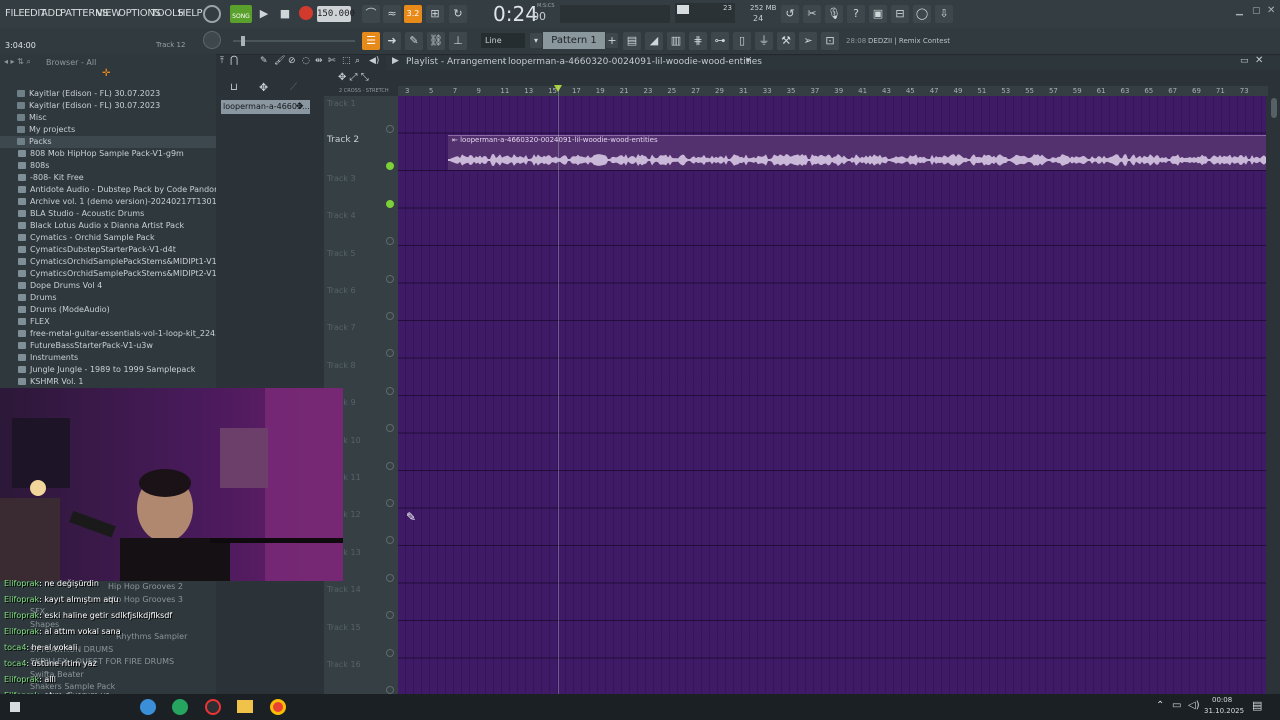 The image size is (1280, 720). I want to click on cut-icon: ✂, so click(812, 14).